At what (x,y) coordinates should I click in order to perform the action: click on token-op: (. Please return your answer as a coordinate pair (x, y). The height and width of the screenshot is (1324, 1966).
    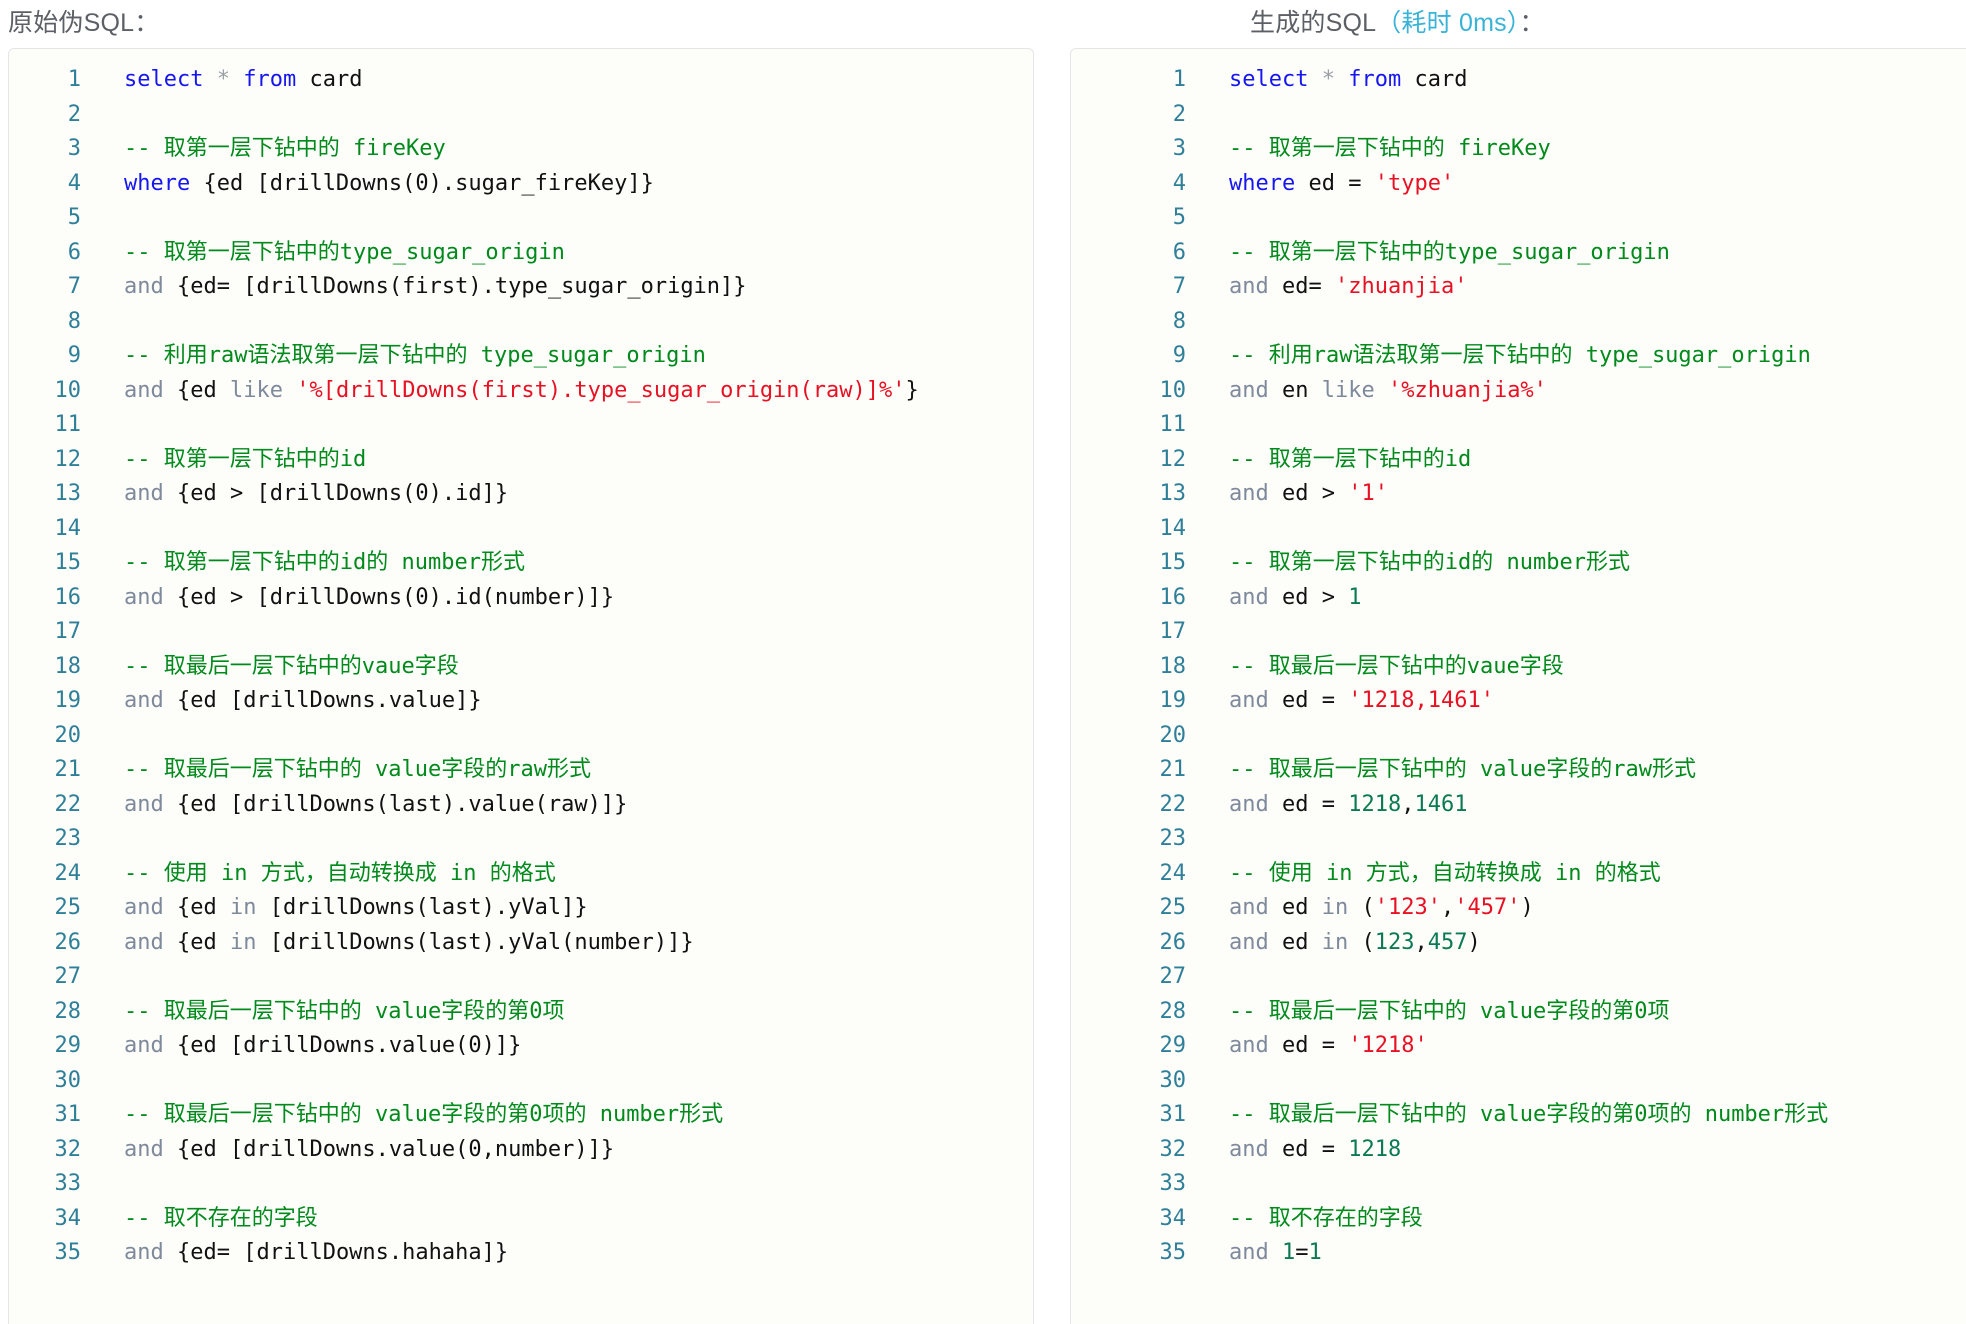
    Looking at the image, I should click on (1368, 942).